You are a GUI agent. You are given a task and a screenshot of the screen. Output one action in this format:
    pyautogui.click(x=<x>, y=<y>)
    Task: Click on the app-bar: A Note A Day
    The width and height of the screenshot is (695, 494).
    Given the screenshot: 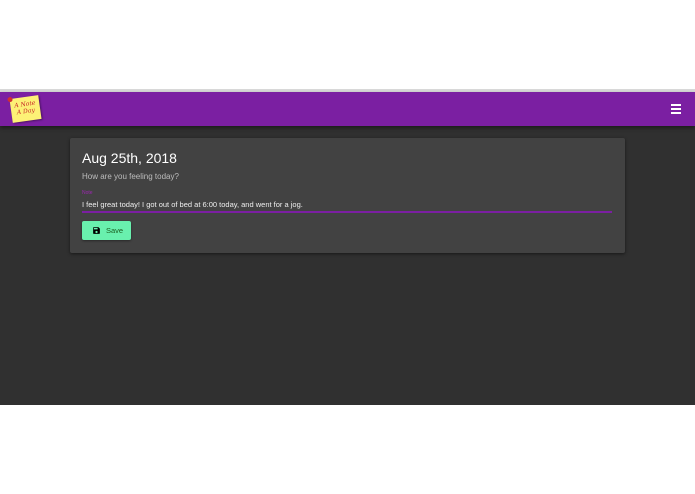 What is the action you would take?
    pyautogui.click(x=347, y=109)
    